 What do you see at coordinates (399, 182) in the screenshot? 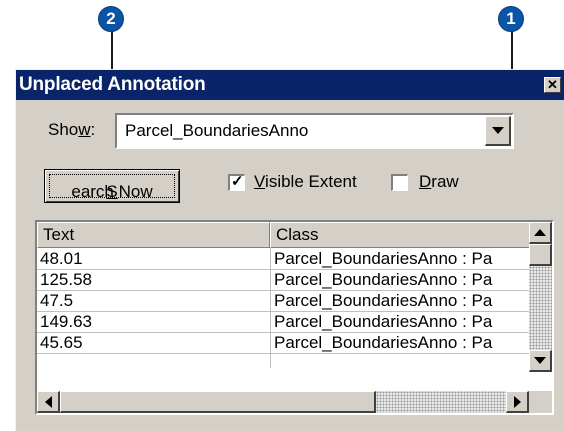
I see `draw-checkbox` at bounding box center [399, 182].